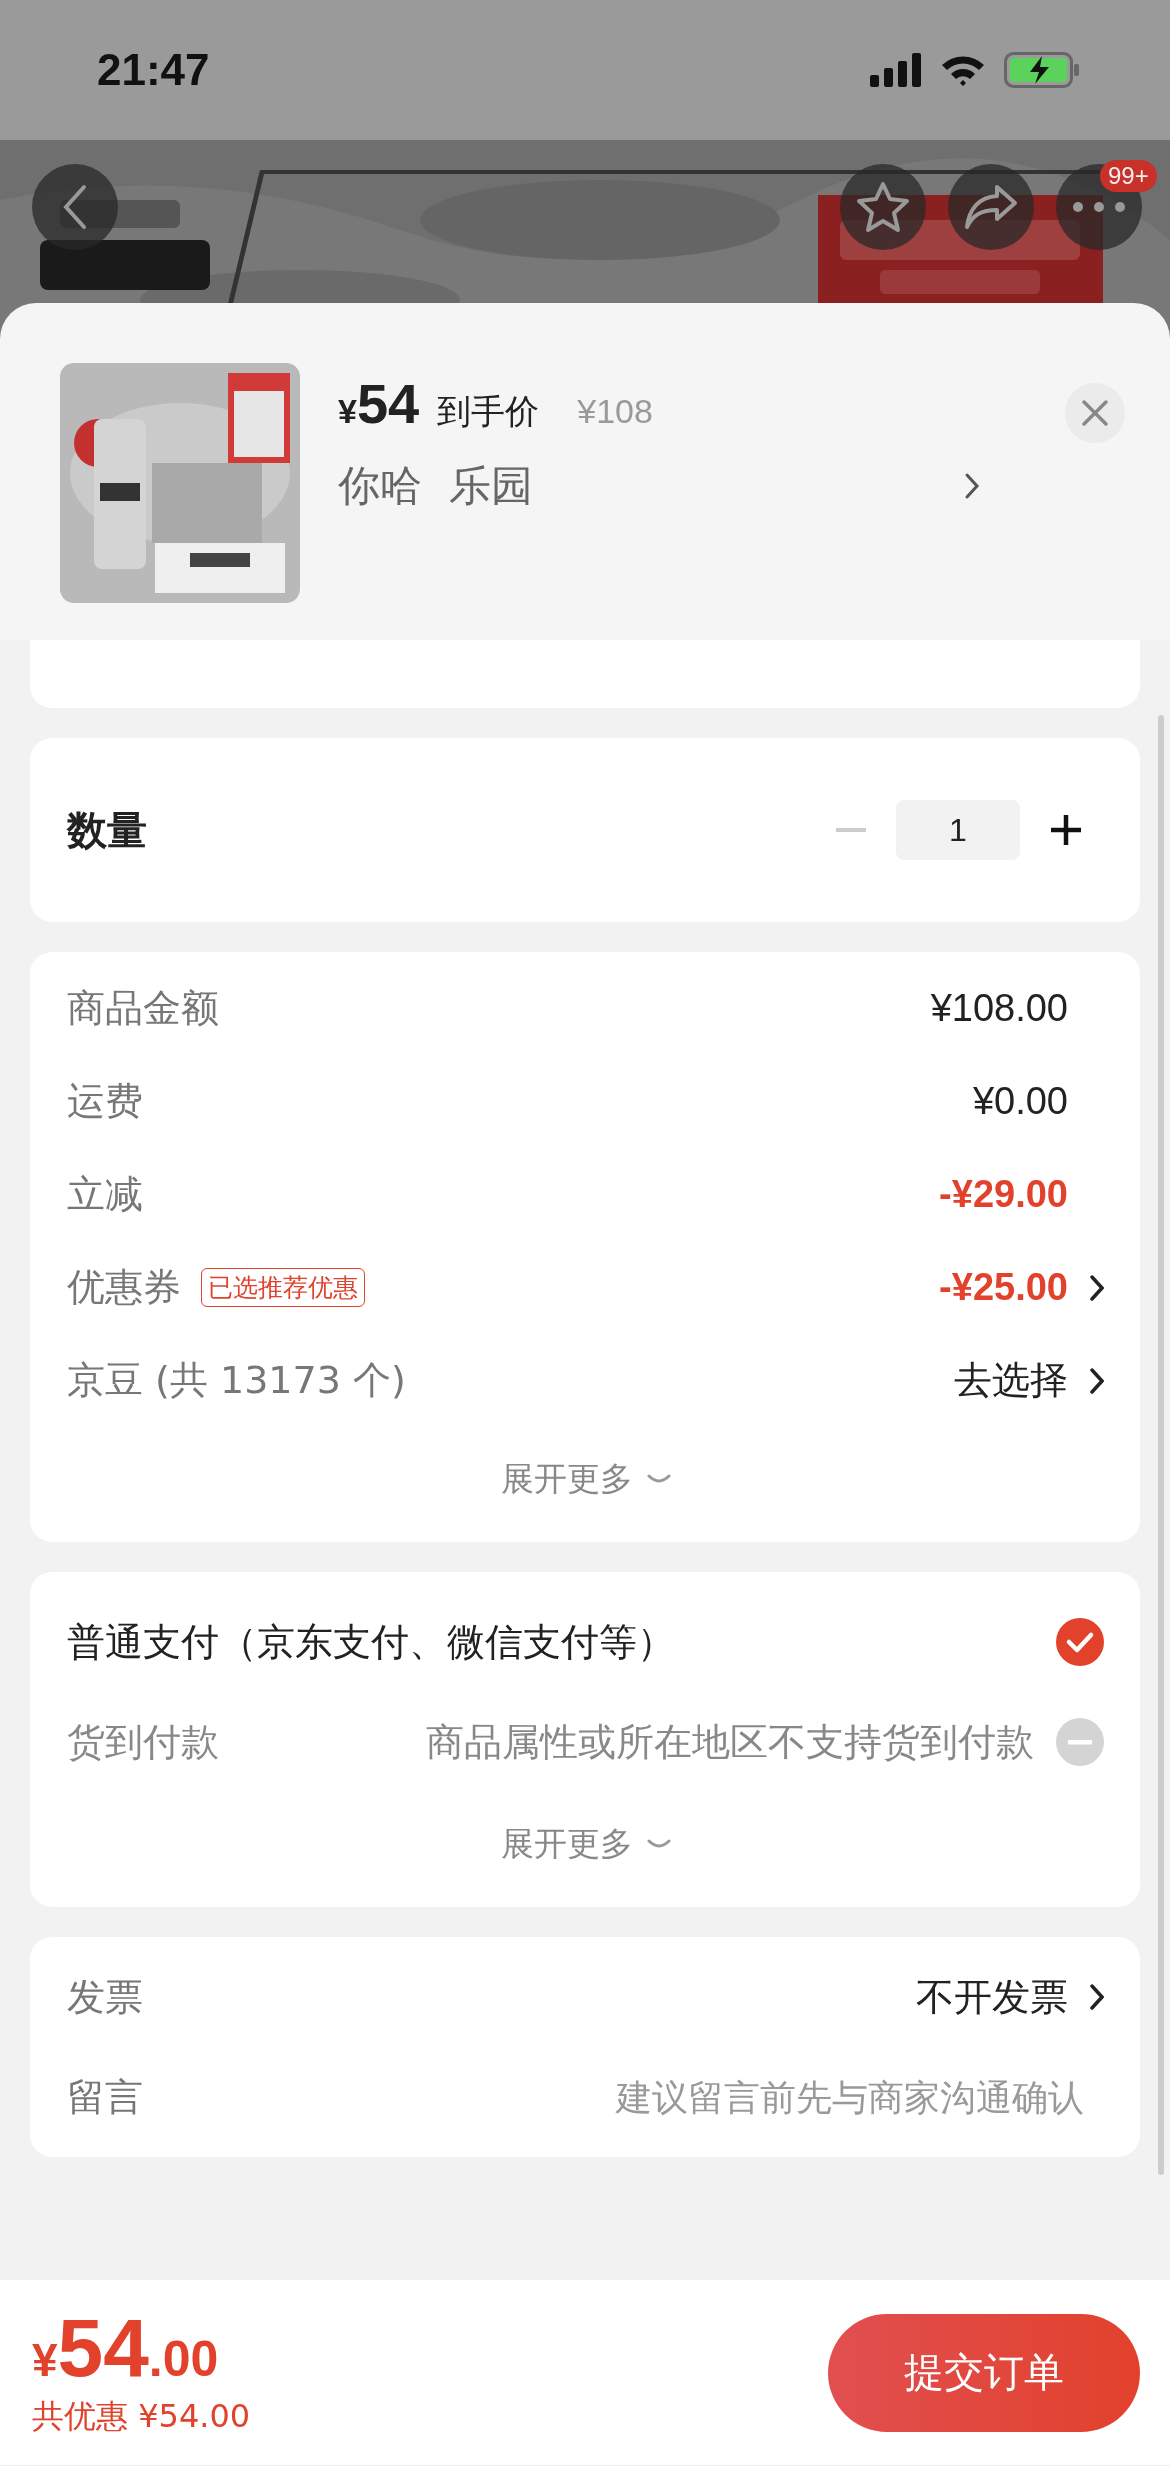 The height and width of the screenshot is (2466, 1170). What do you see at coordinates (105, 1194) in the screenshot?
I see `row-label: 立减` at bounding box center [105, 1194].